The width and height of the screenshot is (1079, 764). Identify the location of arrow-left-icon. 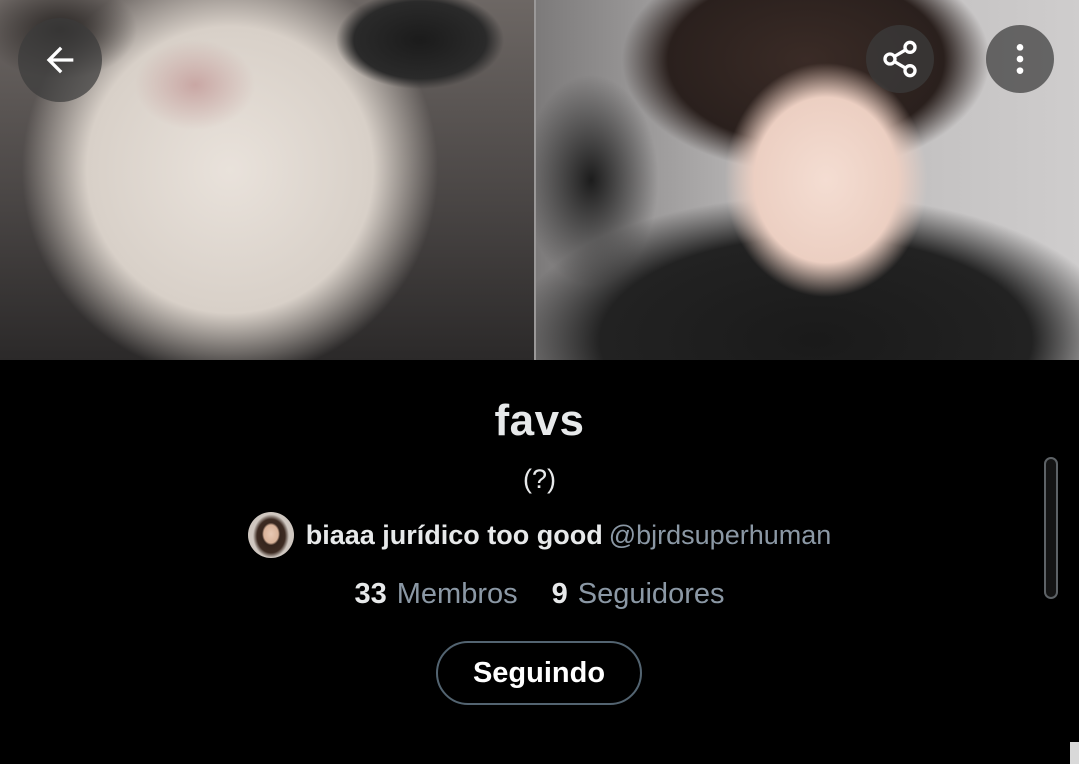
(60, 60).